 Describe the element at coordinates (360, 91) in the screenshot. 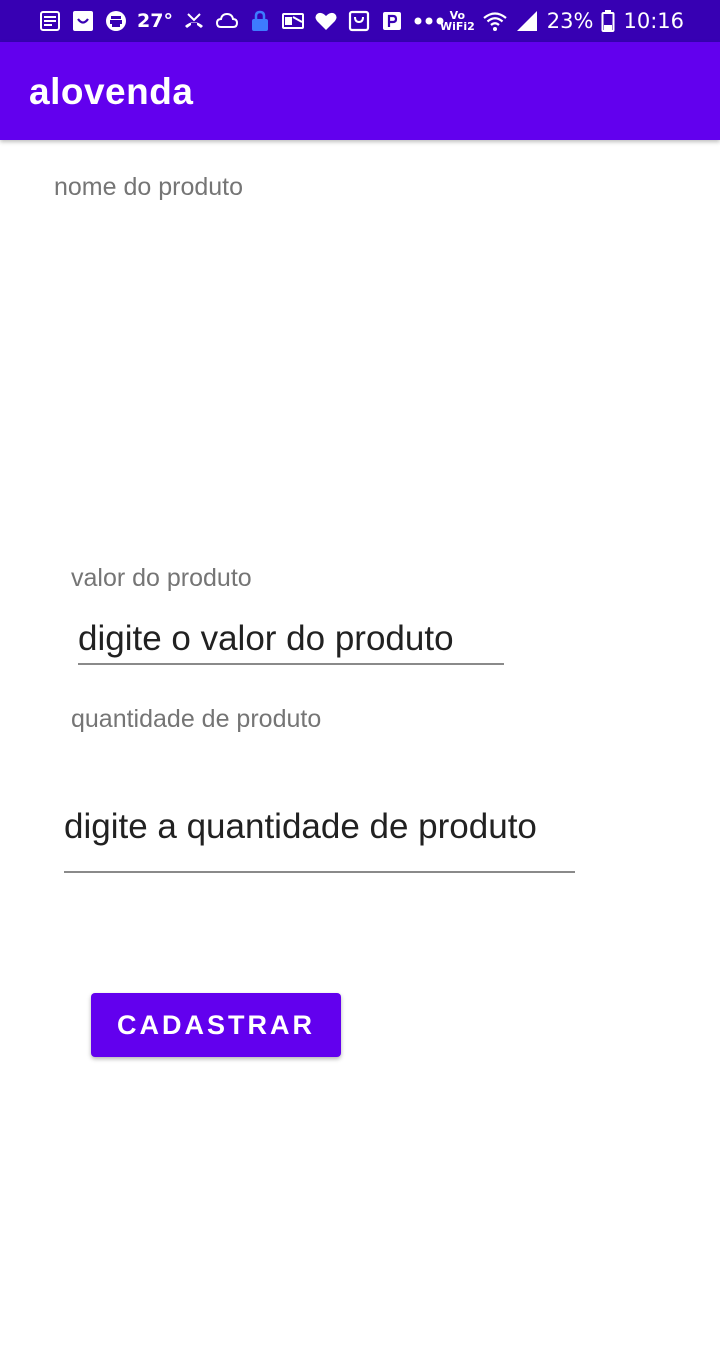

I see `app-bar: alovenda` at that location.